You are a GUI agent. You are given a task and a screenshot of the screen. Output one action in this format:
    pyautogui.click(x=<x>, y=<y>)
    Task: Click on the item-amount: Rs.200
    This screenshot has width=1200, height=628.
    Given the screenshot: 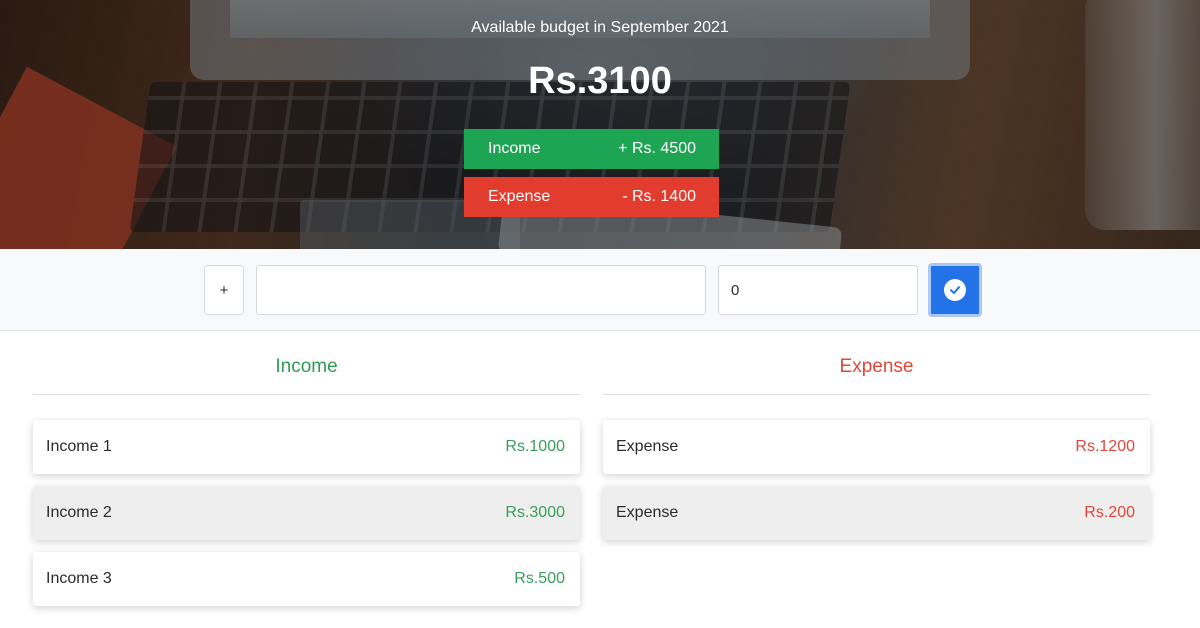 What is the action you would take?
    pyautogui.click(x=1109, y=512)
    